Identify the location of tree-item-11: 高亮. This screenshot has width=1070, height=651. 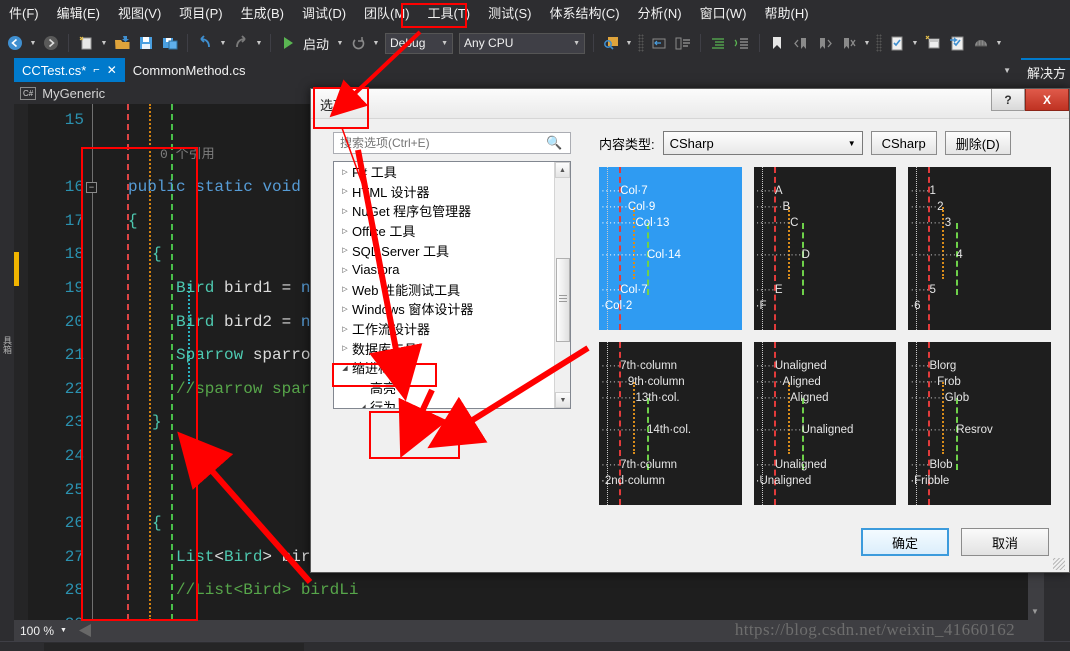
(452, 388).